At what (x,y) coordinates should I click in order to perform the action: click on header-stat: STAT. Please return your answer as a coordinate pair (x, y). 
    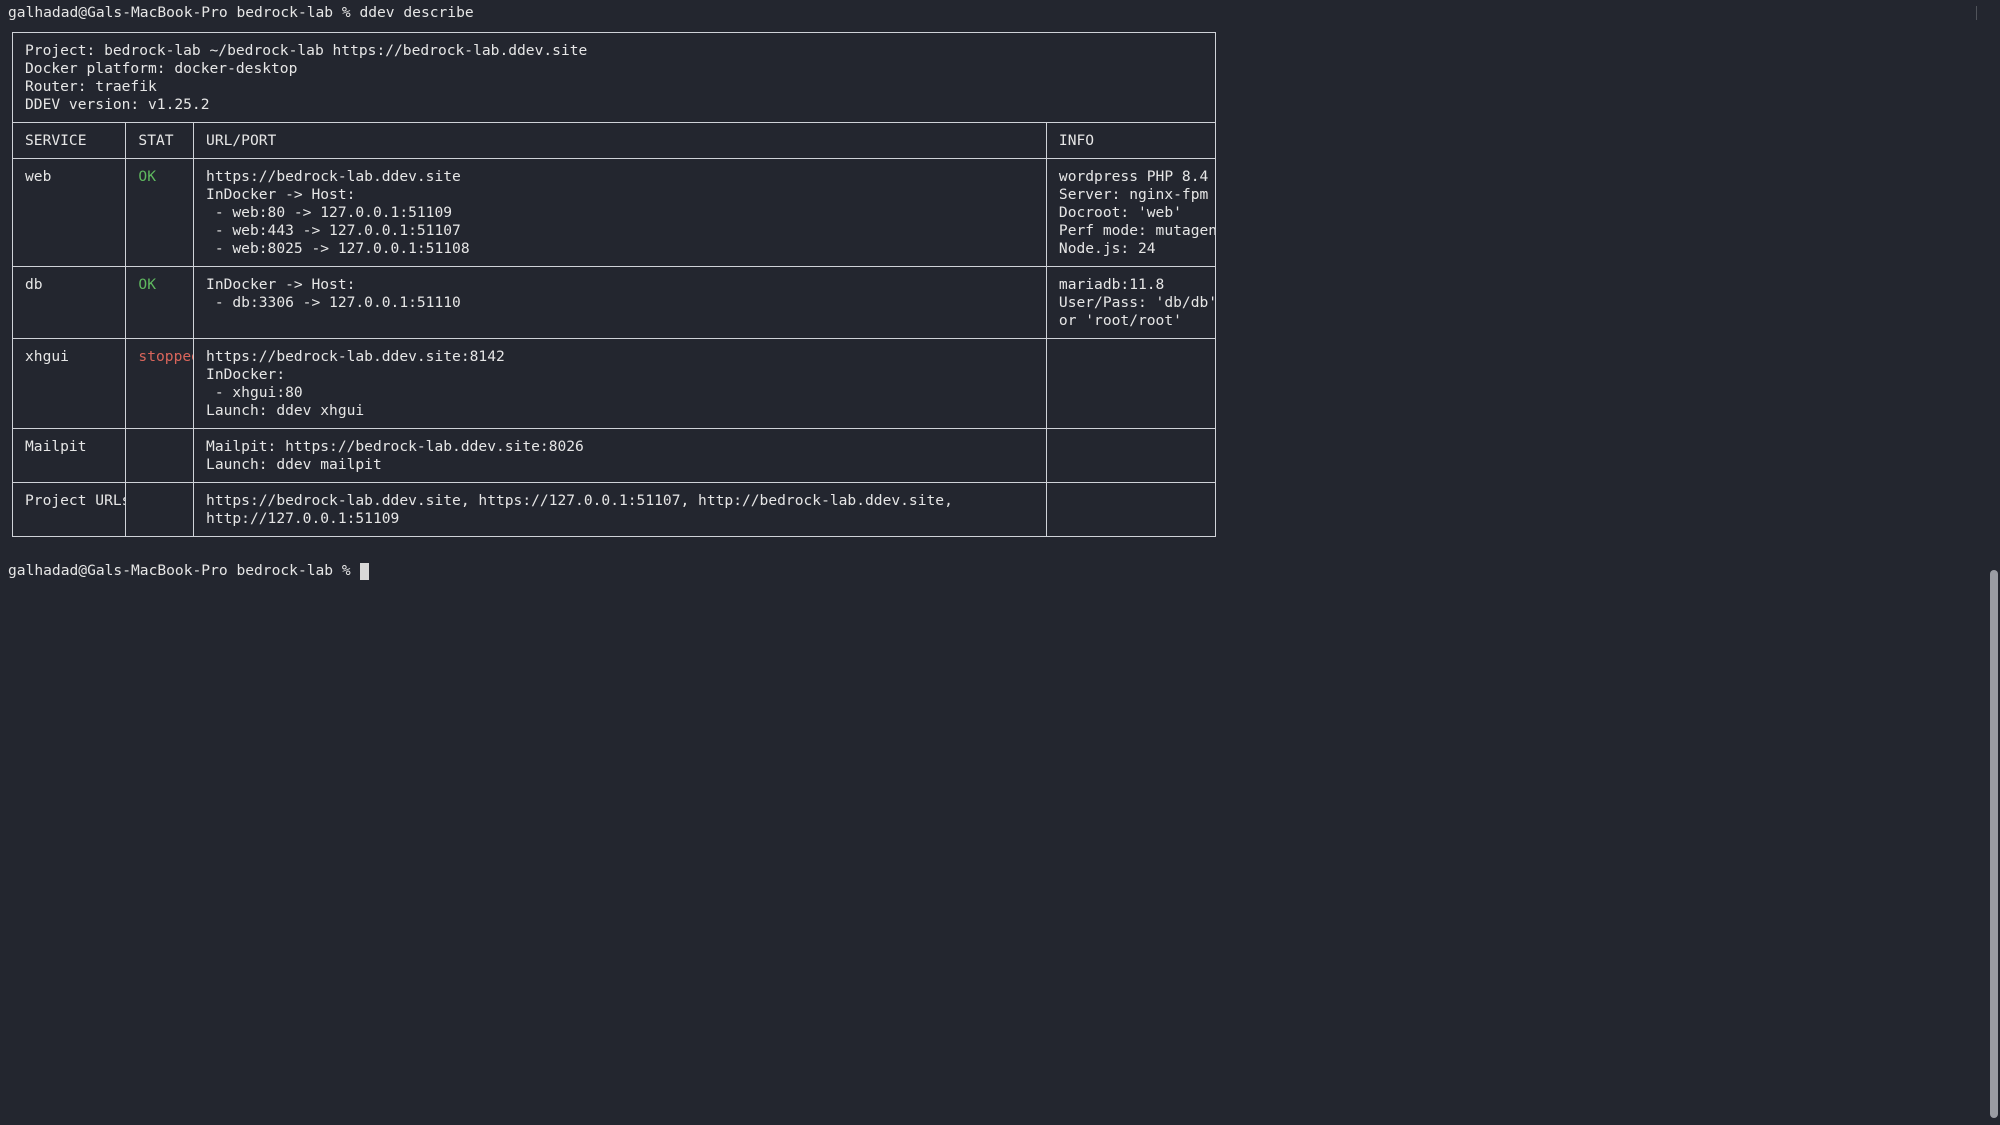
    Looking at the image, I should click on (160, 140).